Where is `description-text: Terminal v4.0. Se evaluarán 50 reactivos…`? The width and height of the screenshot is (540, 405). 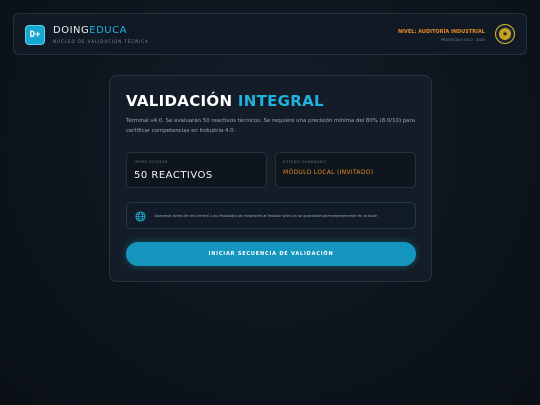 description-text: Terminal v4.0. Se evaluarán 50 reactivos… is located at coordinates (271, 126).